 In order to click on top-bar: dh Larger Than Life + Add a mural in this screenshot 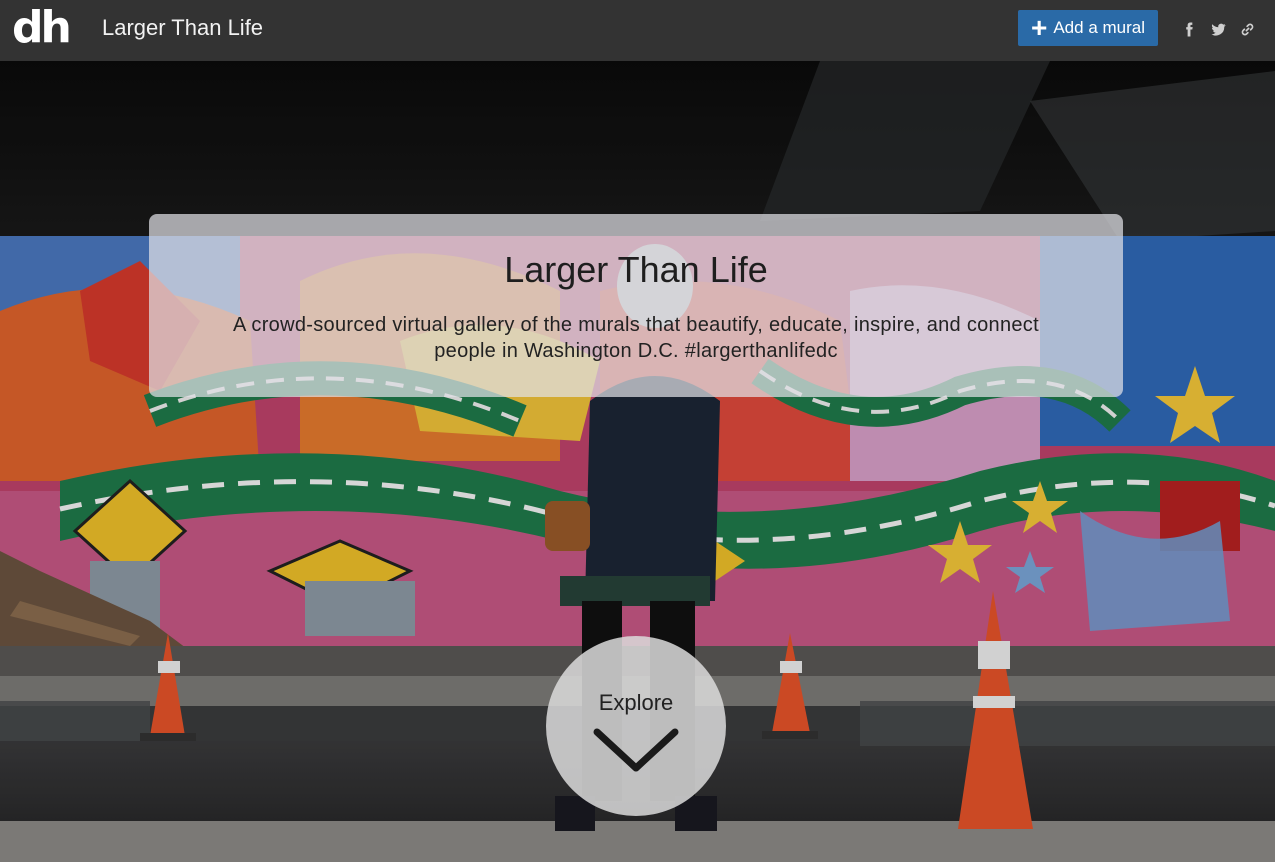, I will do `click(637, 30)`.